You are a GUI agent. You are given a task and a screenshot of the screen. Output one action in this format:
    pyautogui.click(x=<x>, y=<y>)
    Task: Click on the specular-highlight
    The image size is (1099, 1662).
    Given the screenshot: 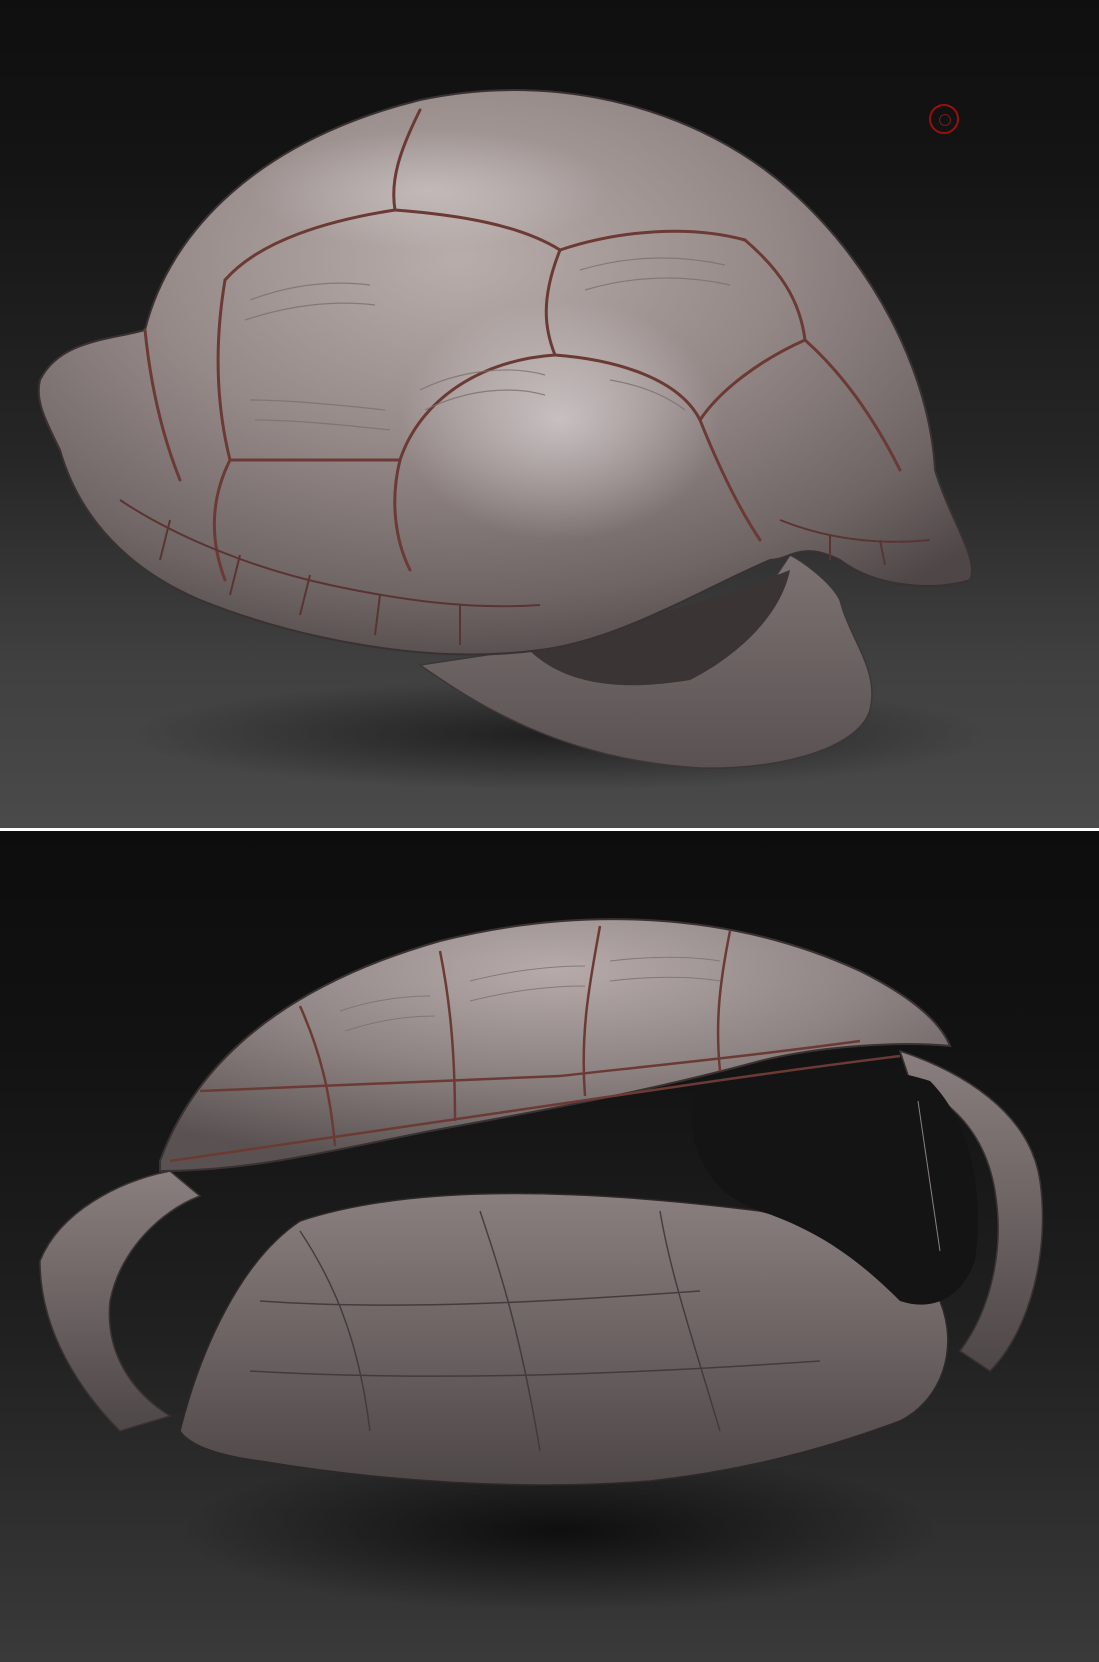 What is the action you would take?
    pyautogui.click(x=560, y=420)
    